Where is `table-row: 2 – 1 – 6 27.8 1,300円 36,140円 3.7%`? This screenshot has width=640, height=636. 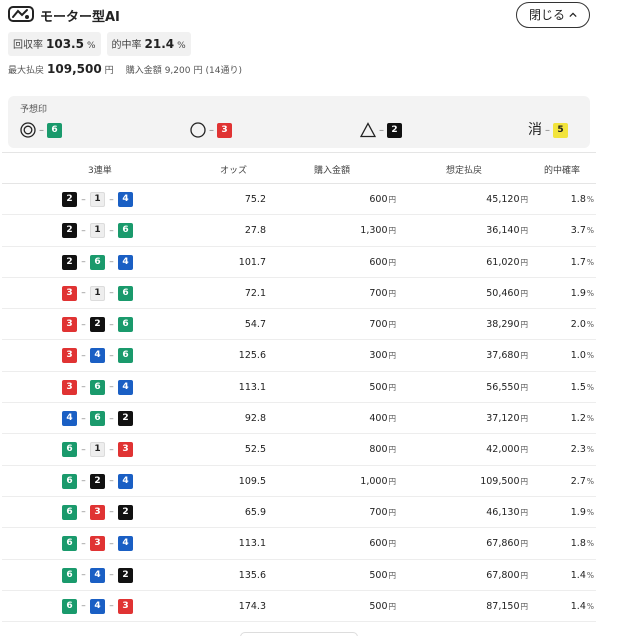 table-row: 2 – 1 – 6 27.8 1,300円 36,140円 3.7% is located at coordinates (299, 231).